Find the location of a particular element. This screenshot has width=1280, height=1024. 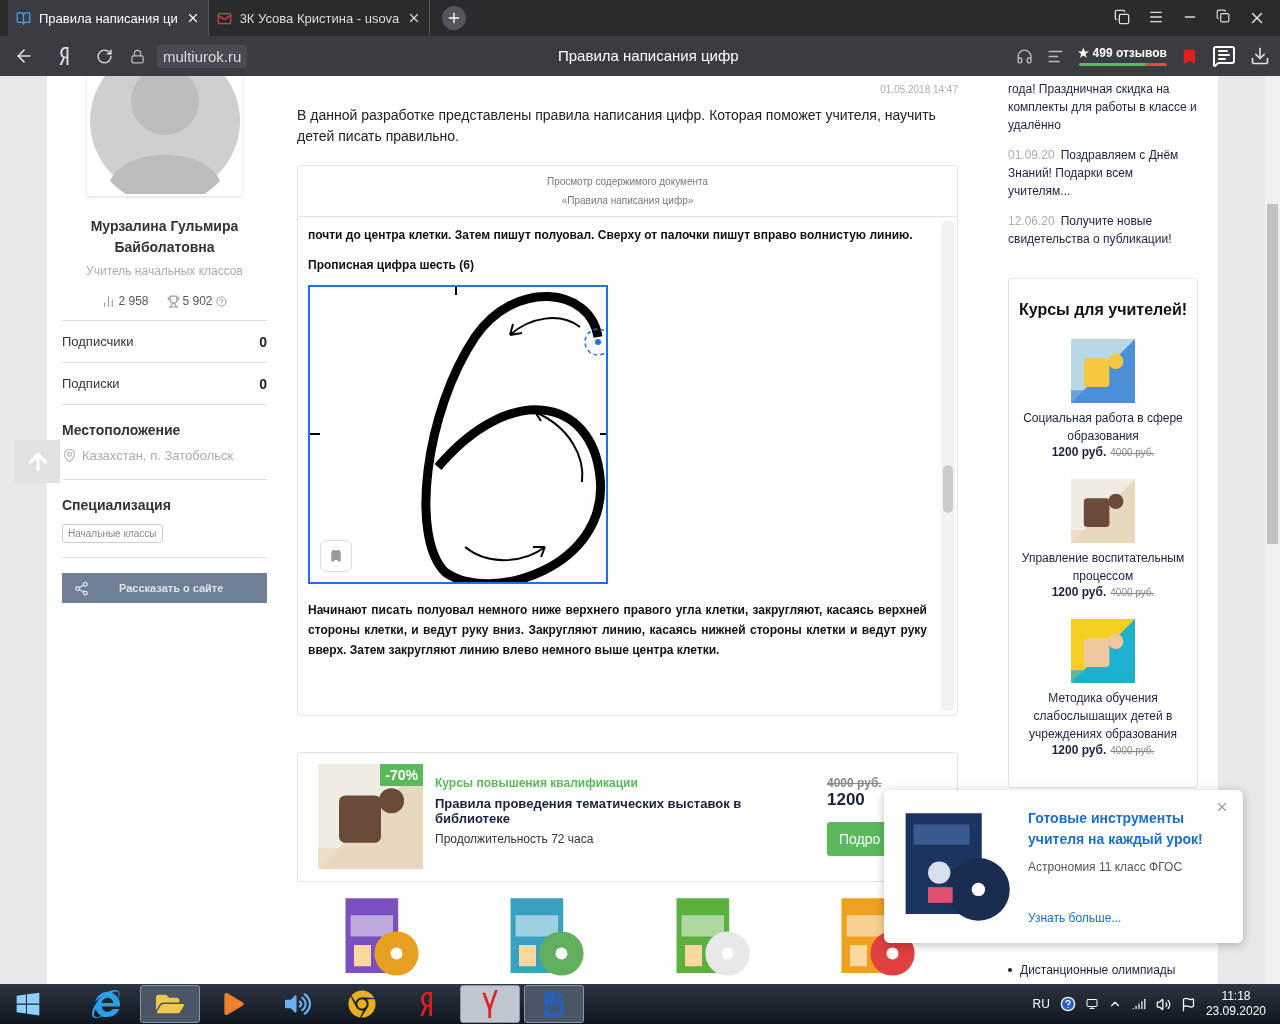

bullet-icon is located at coordinates (1010, 970).